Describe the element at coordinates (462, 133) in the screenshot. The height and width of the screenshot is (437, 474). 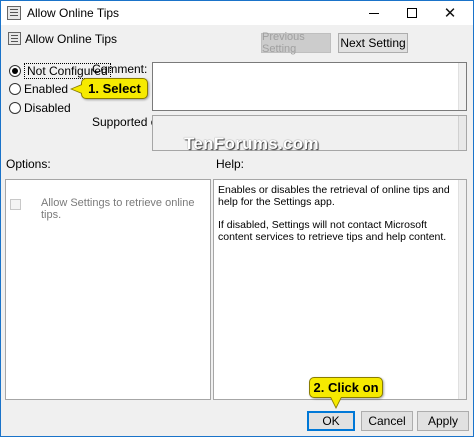
I see `supported-on-scrollbar` at that location.